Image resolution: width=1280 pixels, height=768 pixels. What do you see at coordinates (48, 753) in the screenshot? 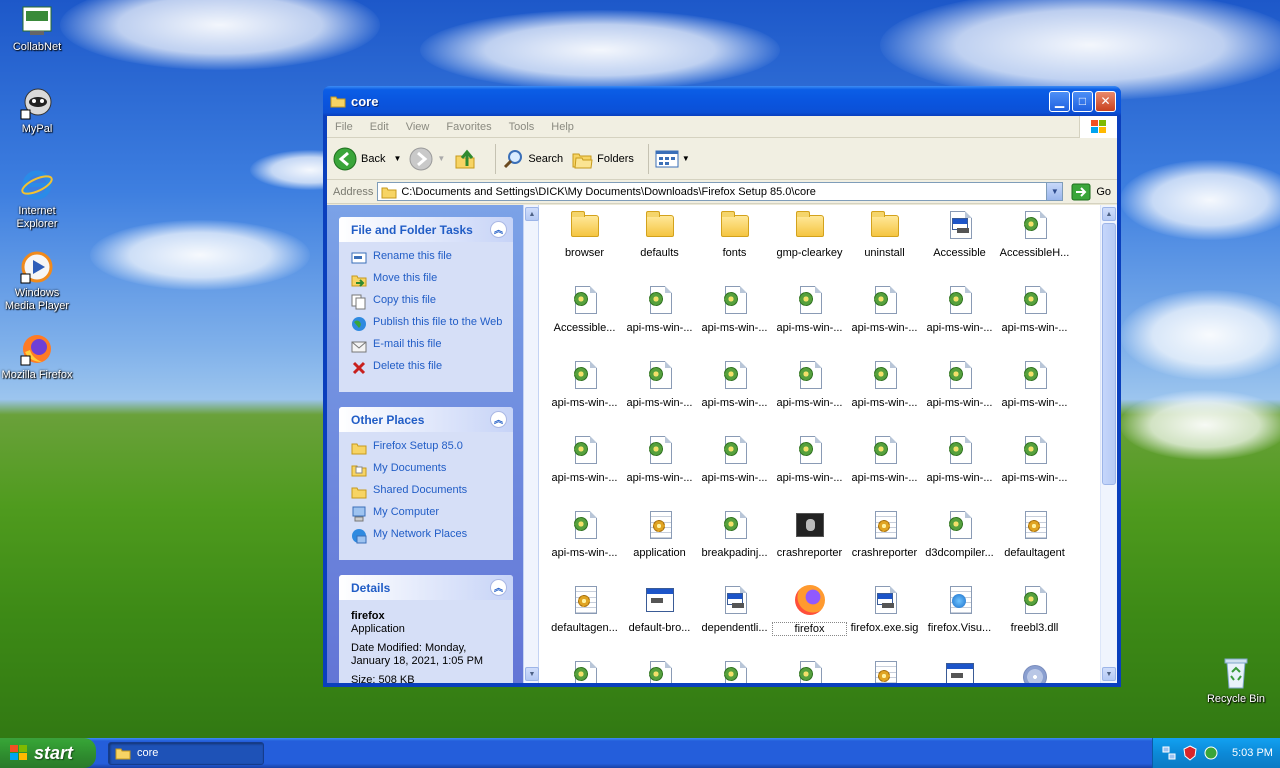
I see `start-button: start` at bounding box center [48, 753].